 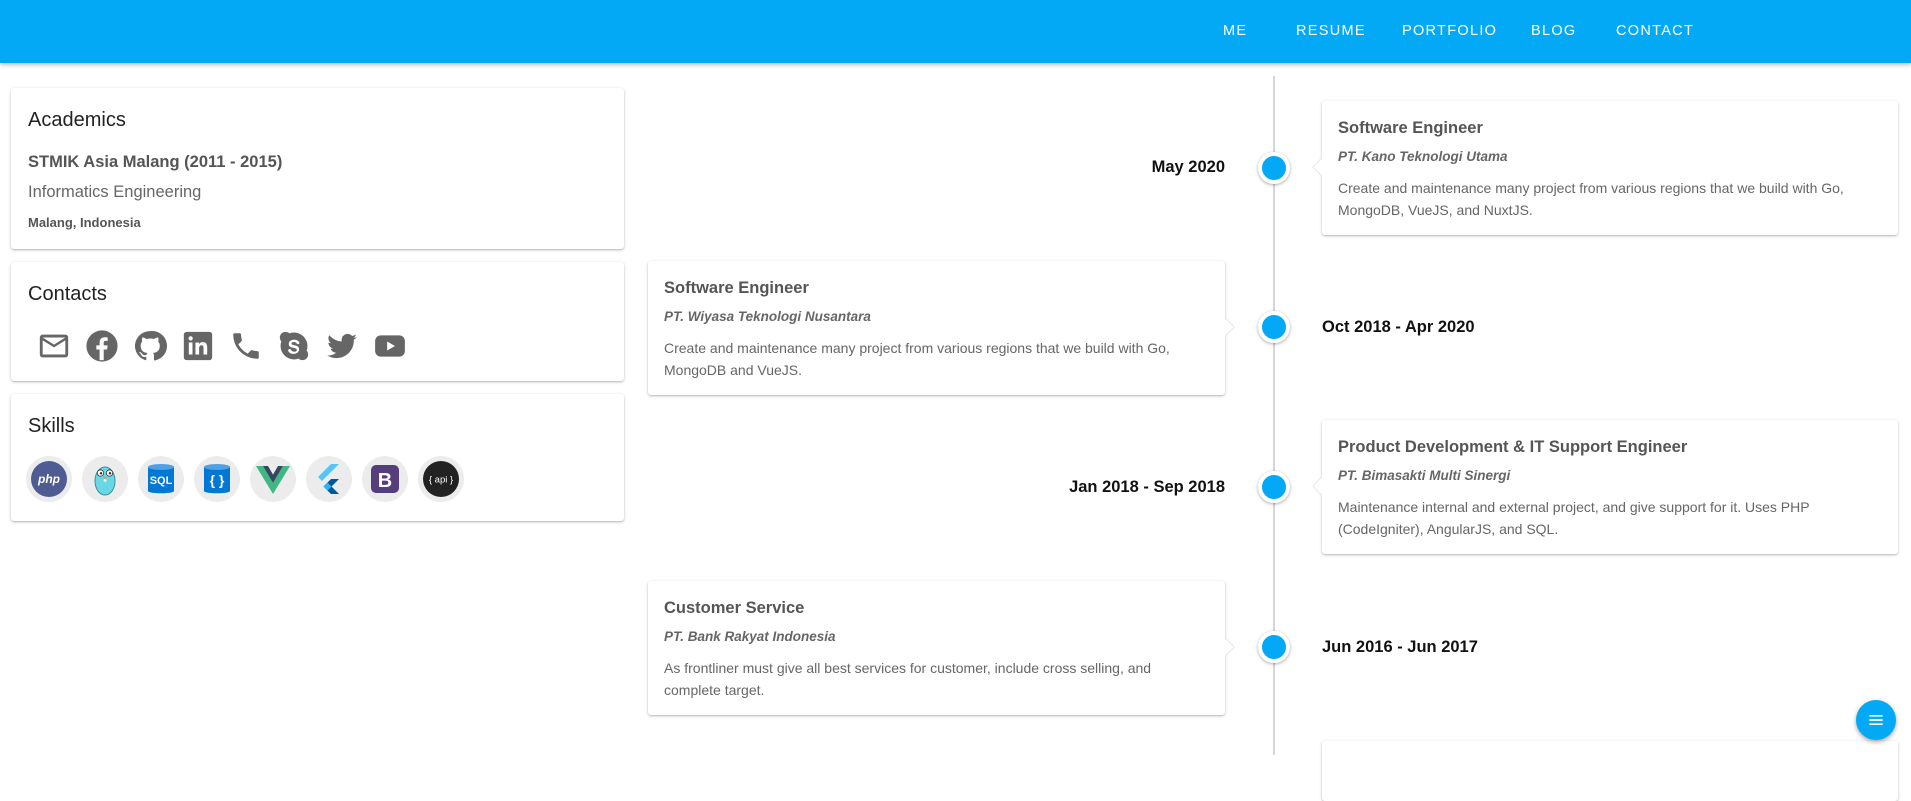 I want to click on skills-title: Skills, so click(x=51, y=426).